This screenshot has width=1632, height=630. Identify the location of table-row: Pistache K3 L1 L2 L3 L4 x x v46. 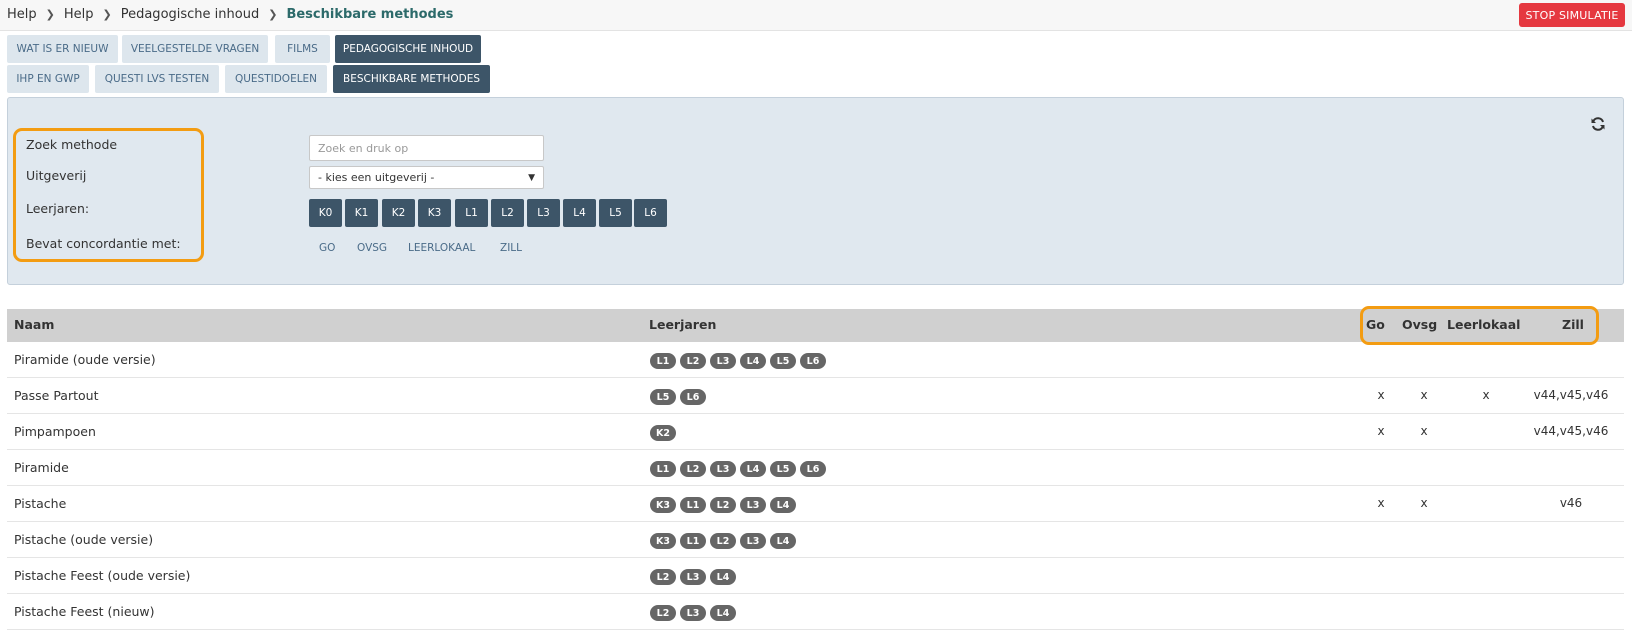
(815, 504).